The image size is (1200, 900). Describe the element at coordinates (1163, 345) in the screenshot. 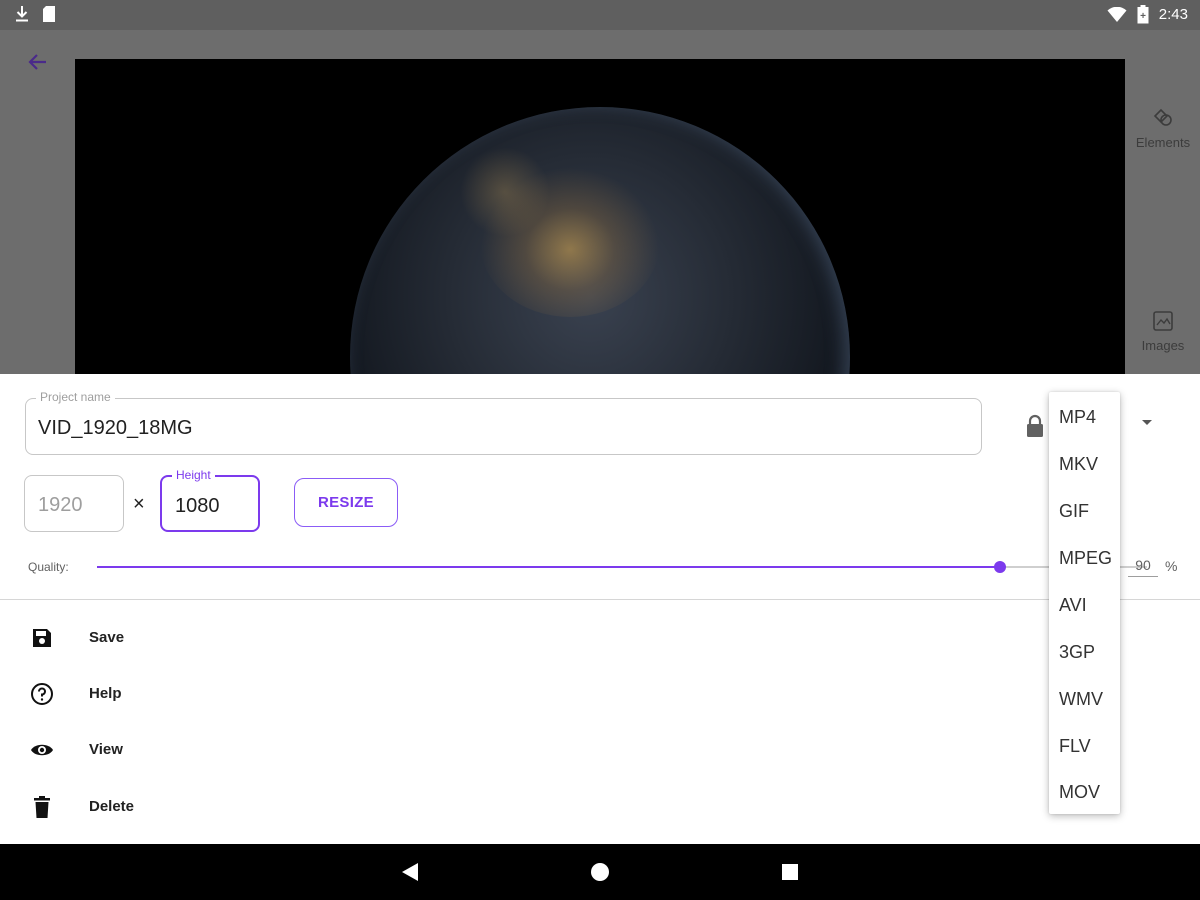

I see `rail-label: Images` at that location.